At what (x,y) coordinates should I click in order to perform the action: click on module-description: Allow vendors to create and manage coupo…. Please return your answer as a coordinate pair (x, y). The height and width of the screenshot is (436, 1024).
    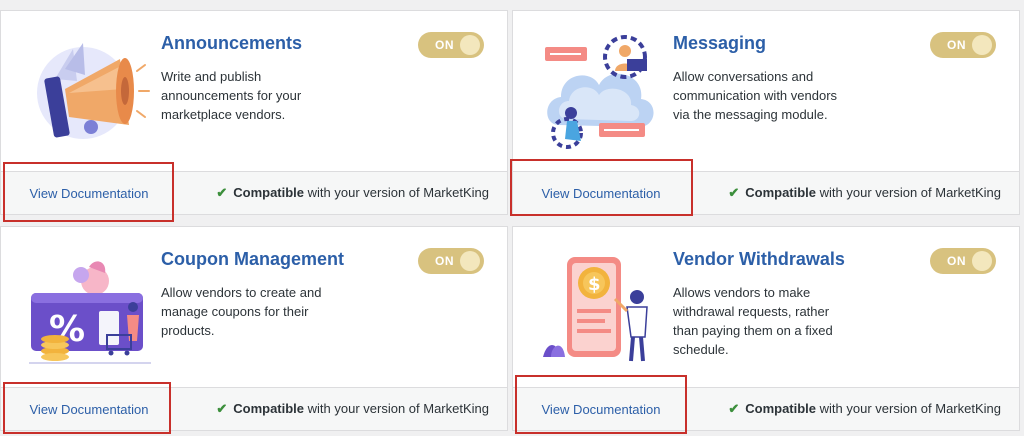
    Looking at the image, I should click on (241, 311).